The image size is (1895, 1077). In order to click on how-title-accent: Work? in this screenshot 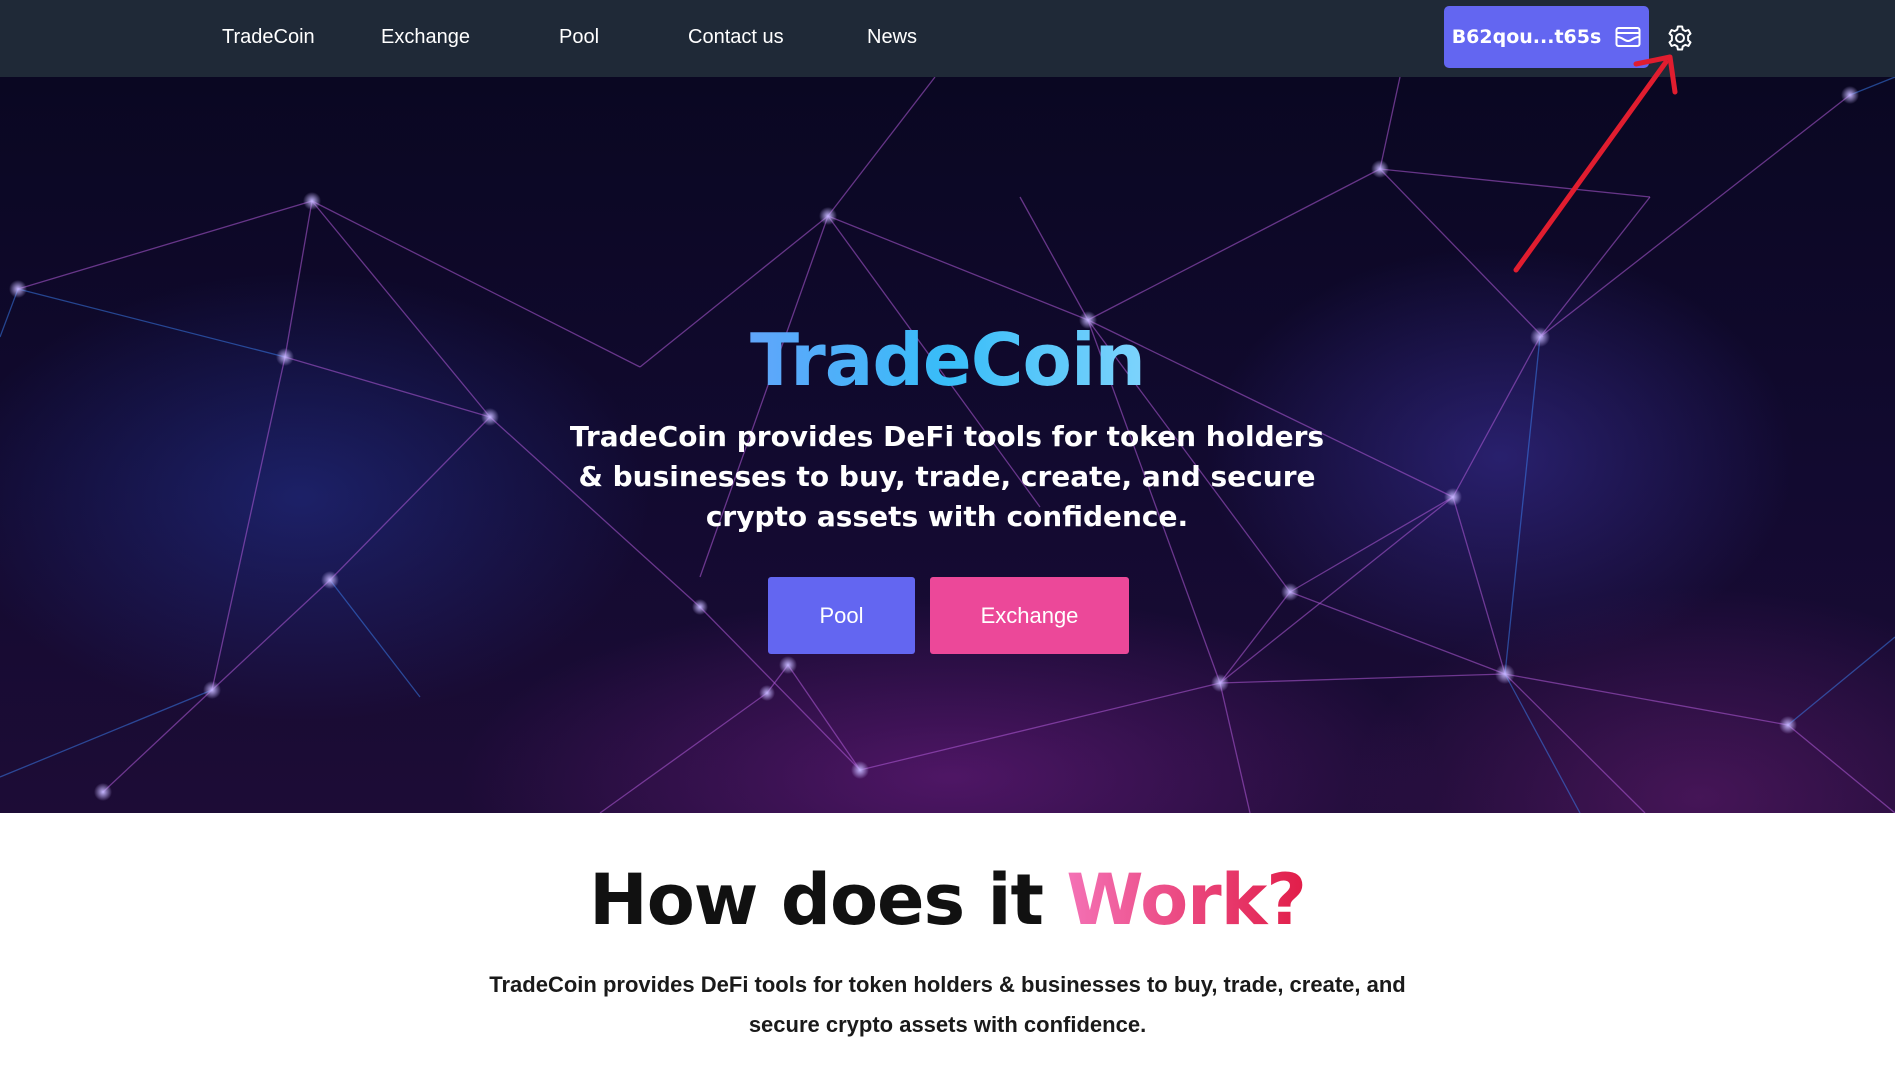, I will do `click(1186, 900)`.